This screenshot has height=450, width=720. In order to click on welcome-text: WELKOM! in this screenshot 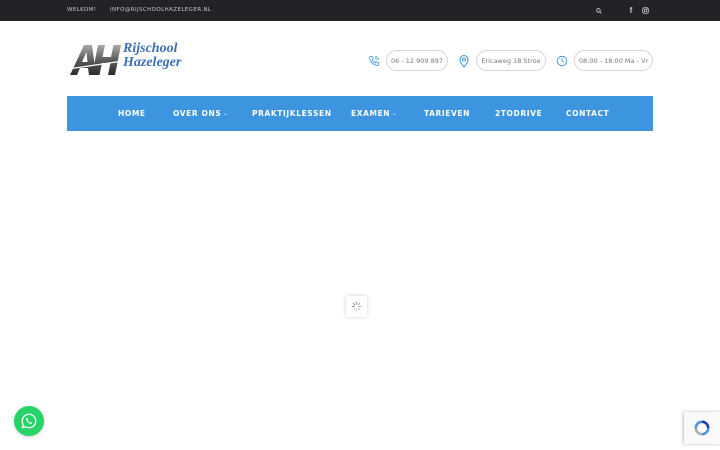, I will do `click(82, 10)`.